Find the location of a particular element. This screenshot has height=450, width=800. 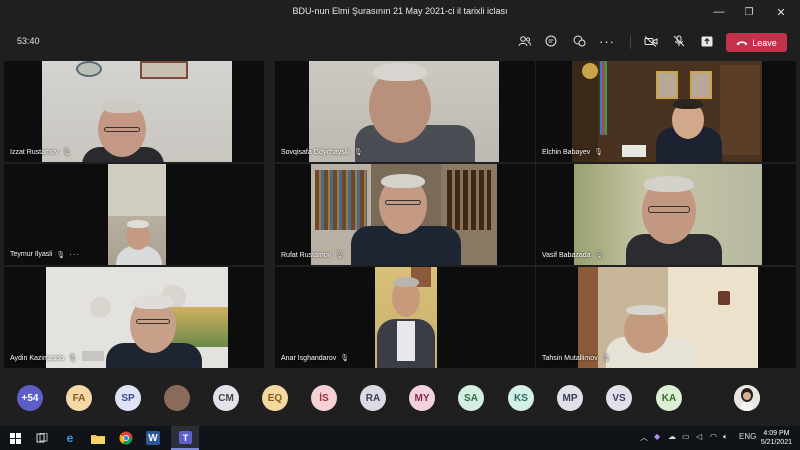

file-explorer-icon is located at coordinates (98, 438).